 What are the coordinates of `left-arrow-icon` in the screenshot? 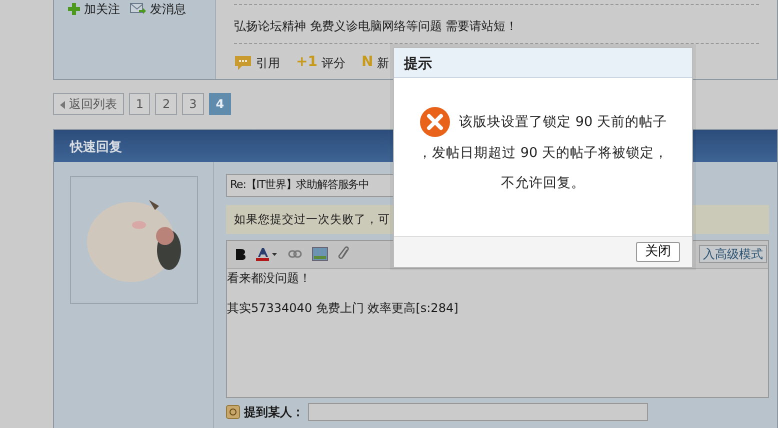 It's located at (62, 104).